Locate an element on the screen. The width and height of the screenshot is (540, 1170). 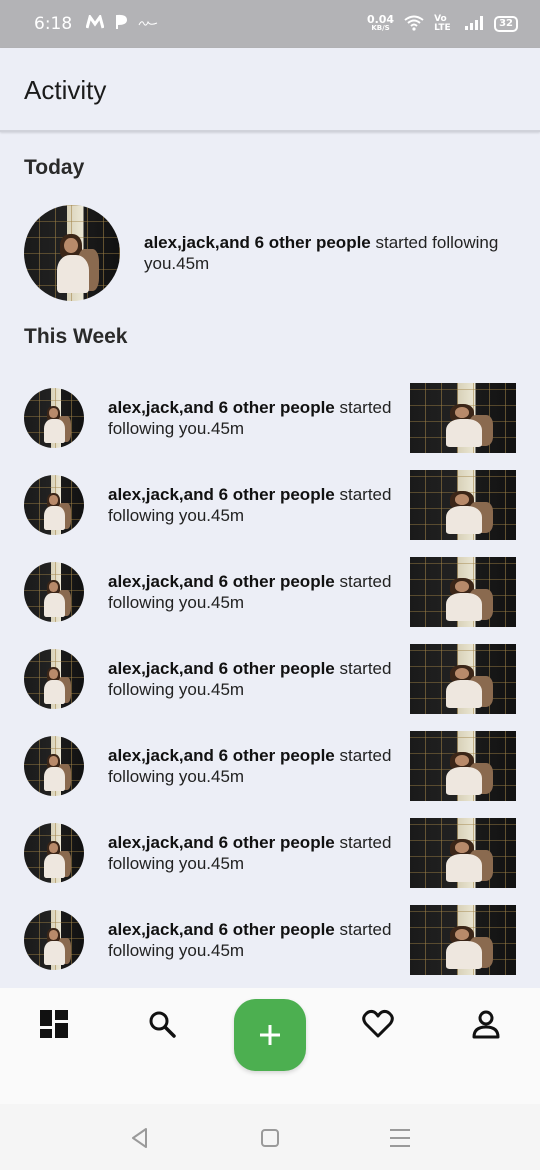
bottom-nav is located at coordinates (270, 1046).